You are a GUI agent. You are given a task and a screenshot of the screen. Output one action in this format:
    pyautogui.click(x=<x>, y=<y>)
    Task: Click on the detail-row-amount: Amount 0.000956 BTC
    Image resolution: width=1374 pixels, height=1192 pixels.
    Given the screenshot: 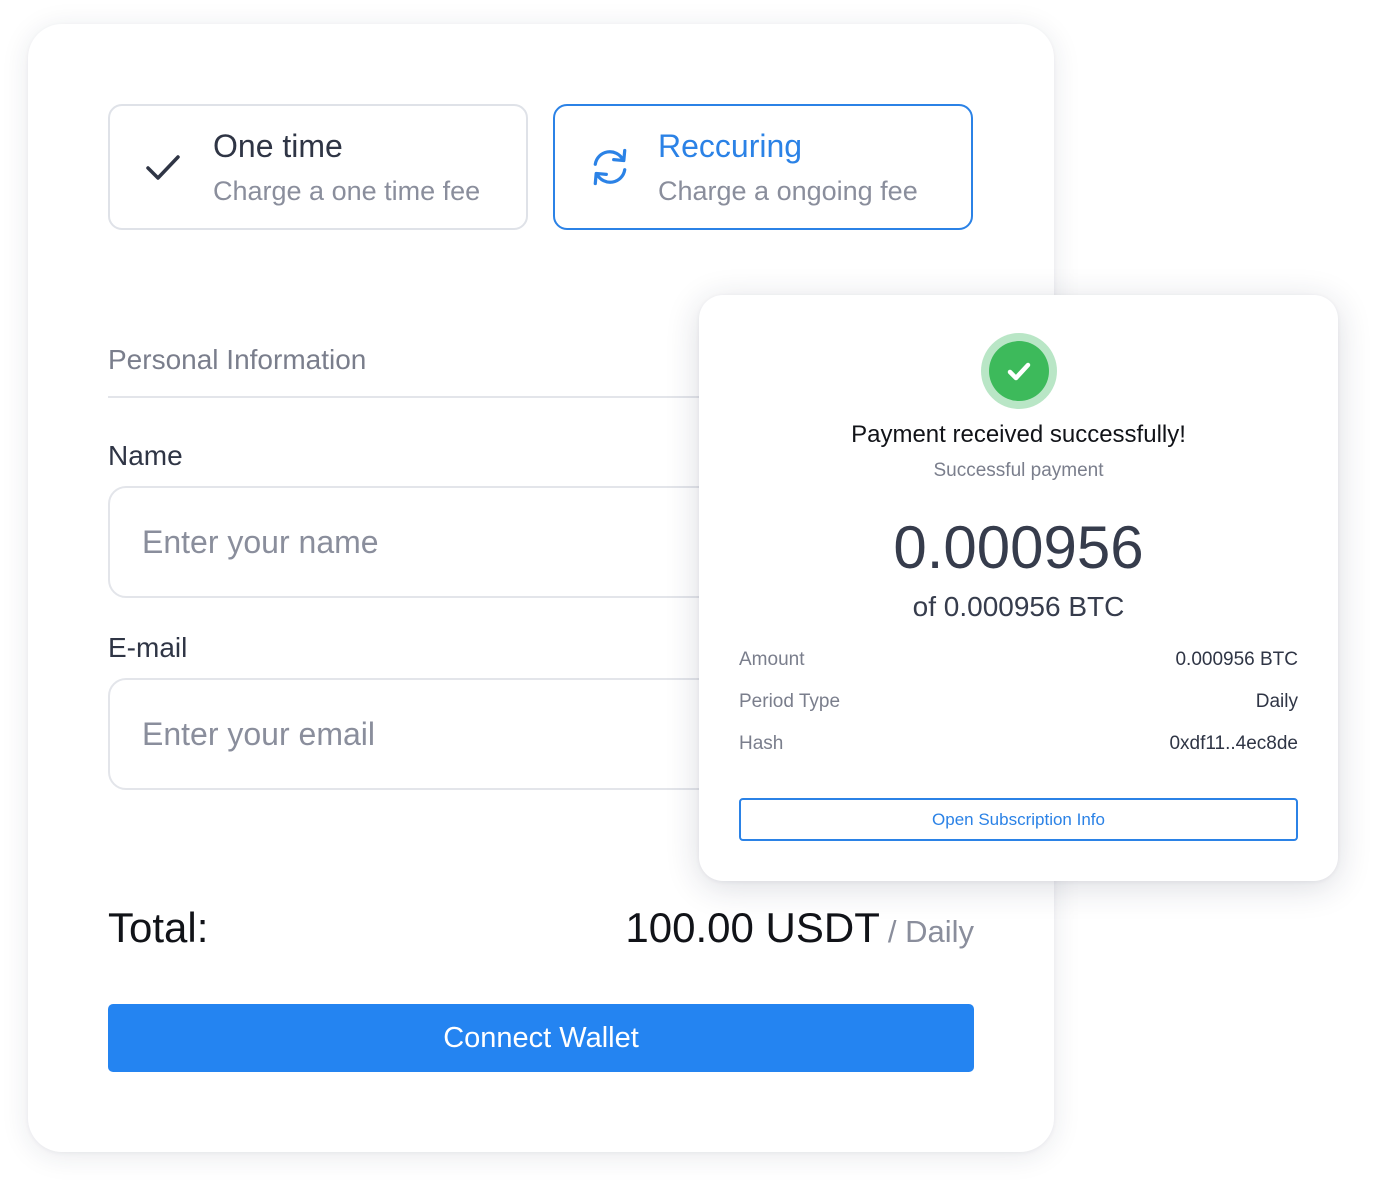 What is the action you would take?
    pyautogui.click(x=1018, y=663)
    